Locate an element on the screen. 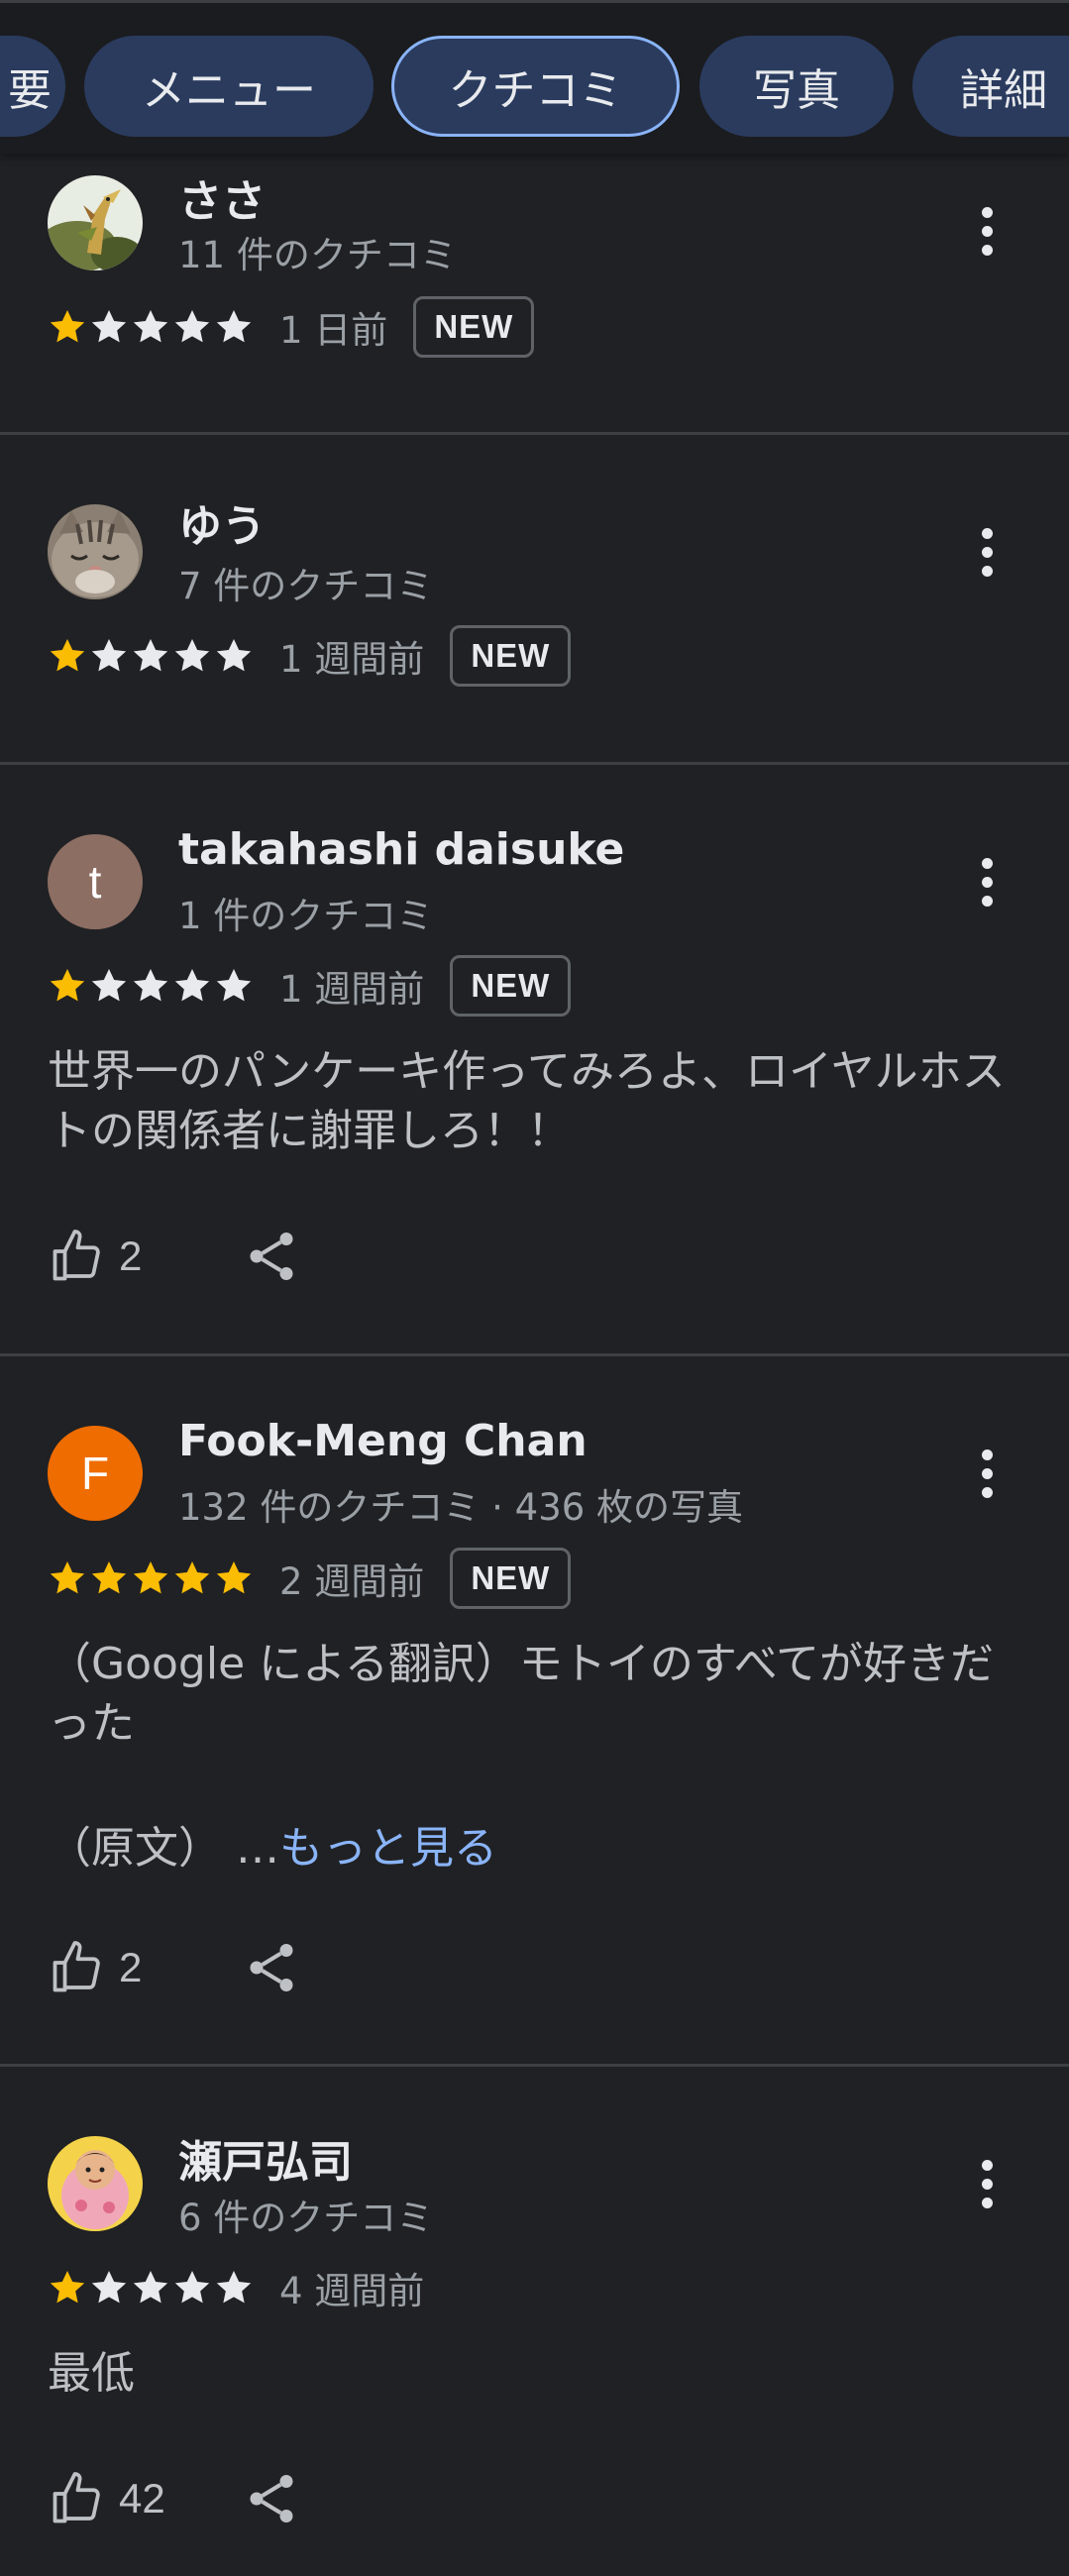  review-text: （Google による翻訳）モトイのすべてが好きだった is located at coordinates (521, 1694).